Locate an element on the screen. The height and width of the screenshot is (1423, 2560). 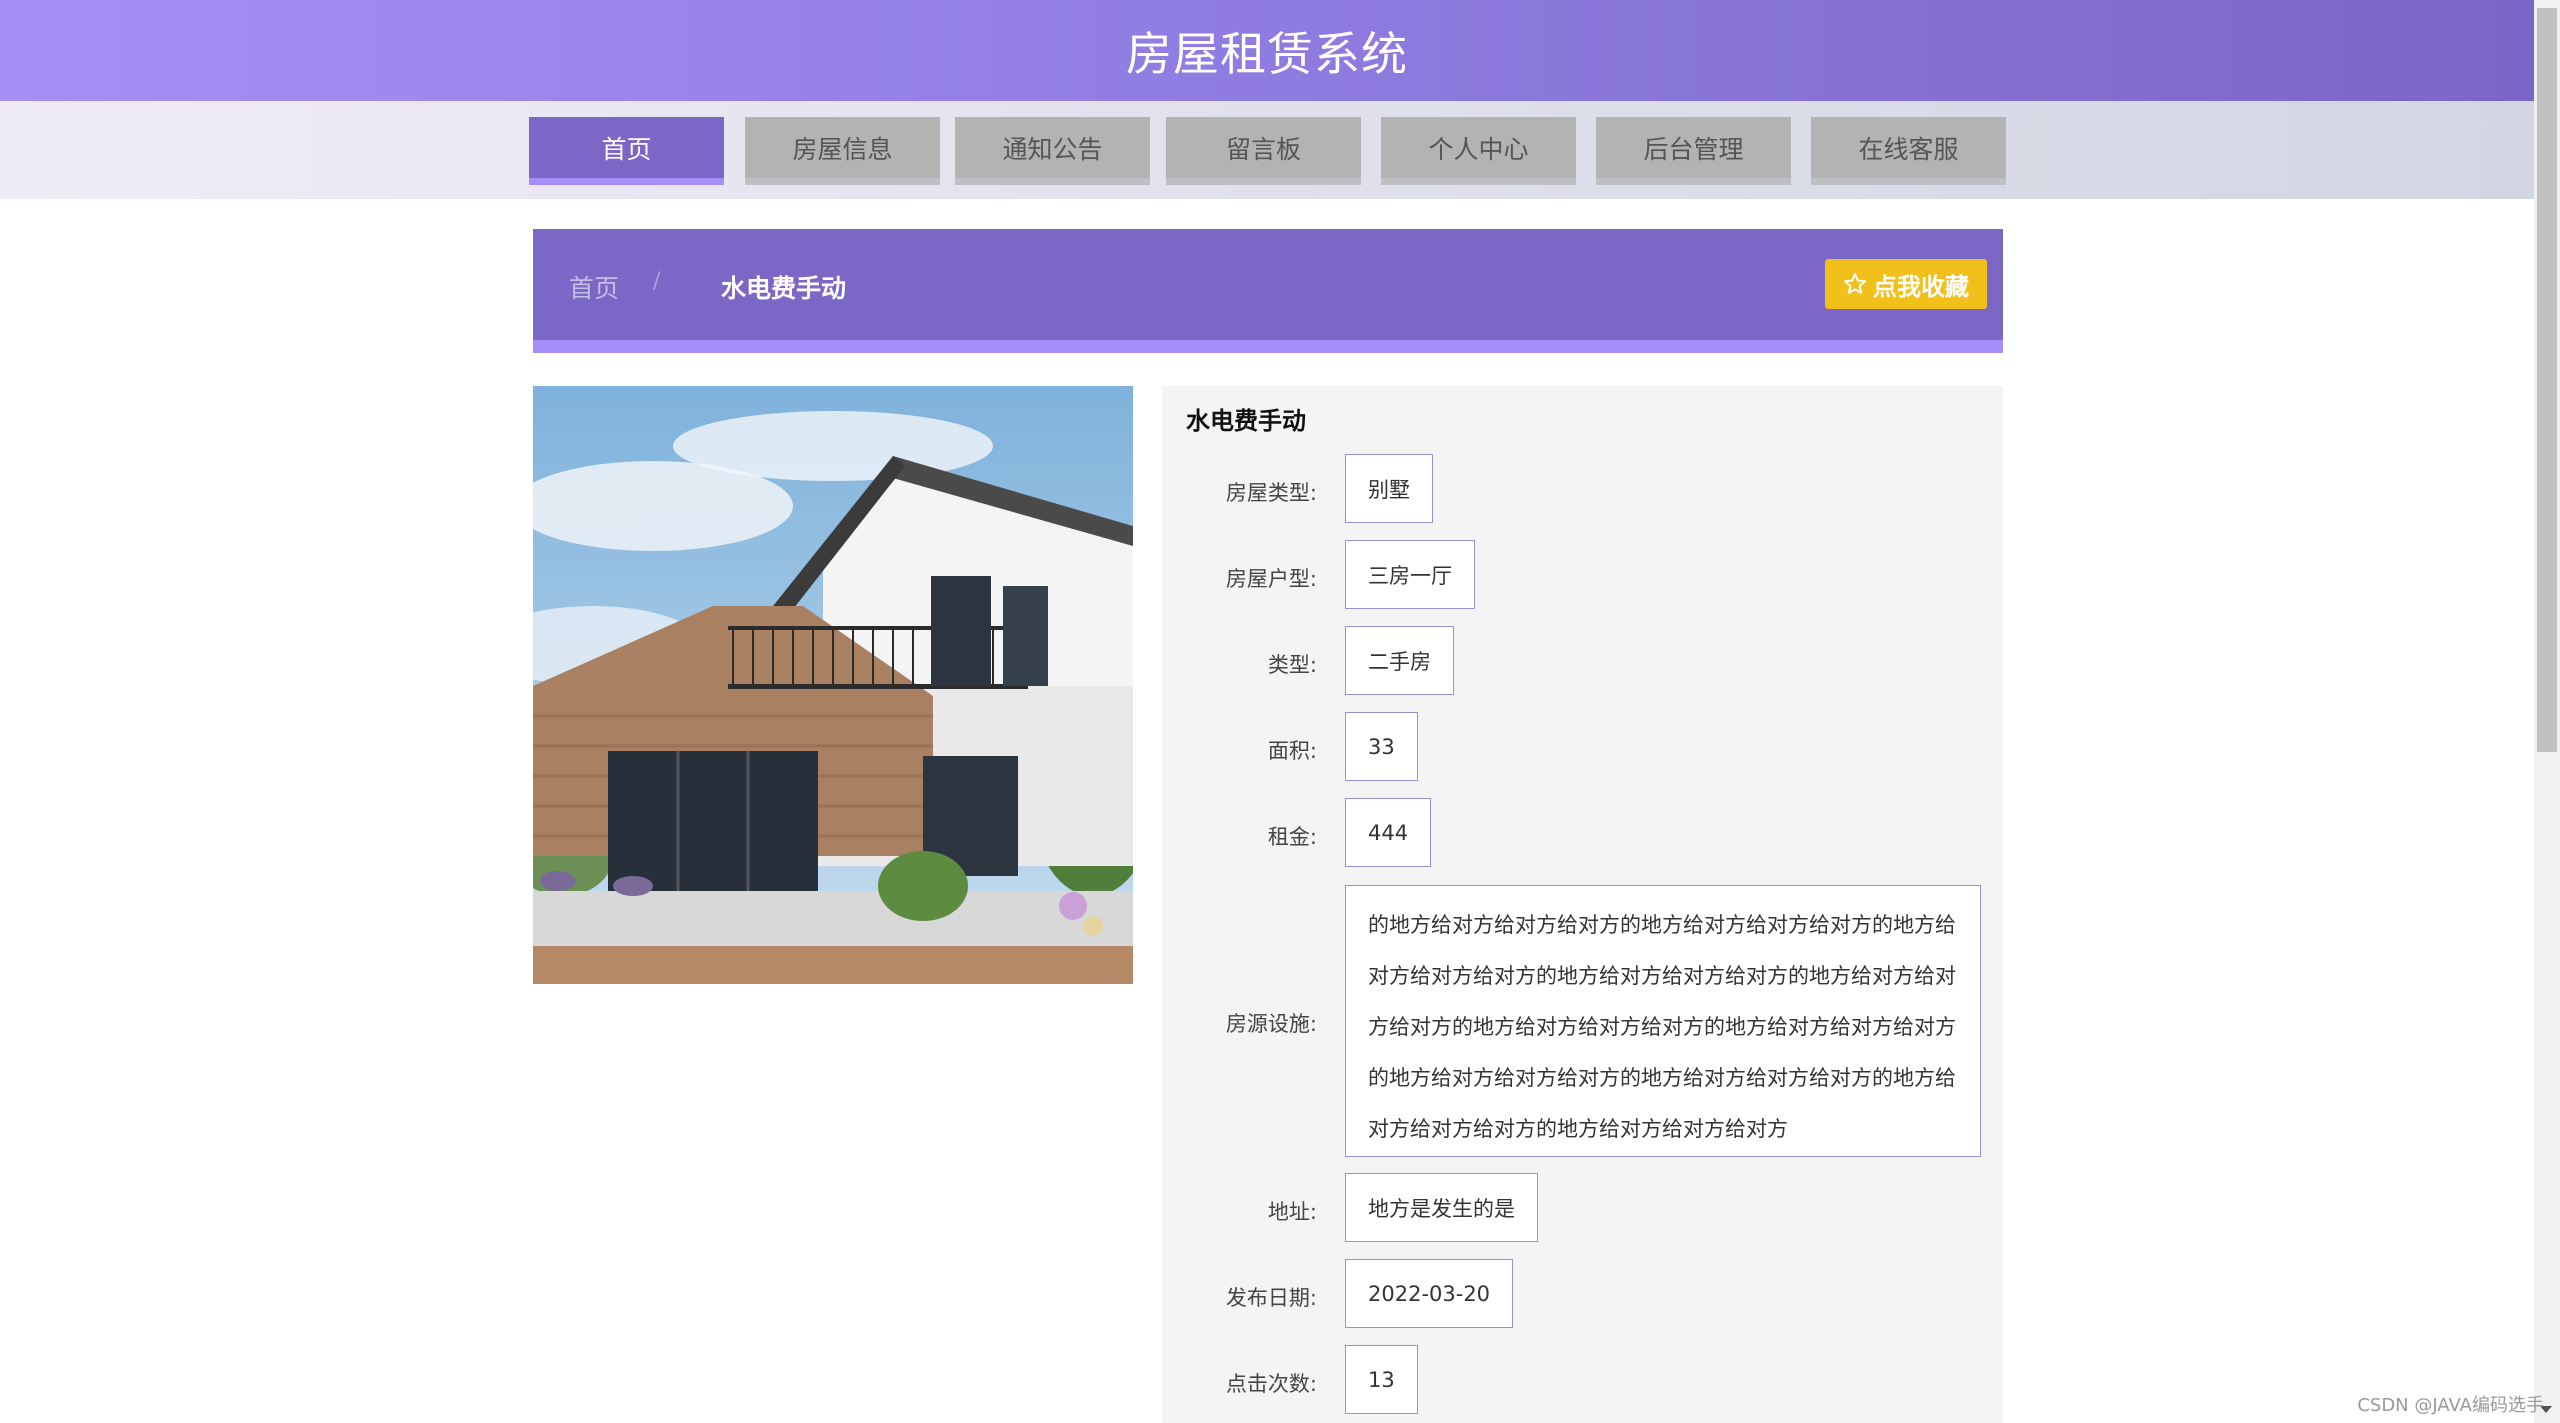
nav-item-house-info: 房屋信息 is located at coordinates (842, 151).